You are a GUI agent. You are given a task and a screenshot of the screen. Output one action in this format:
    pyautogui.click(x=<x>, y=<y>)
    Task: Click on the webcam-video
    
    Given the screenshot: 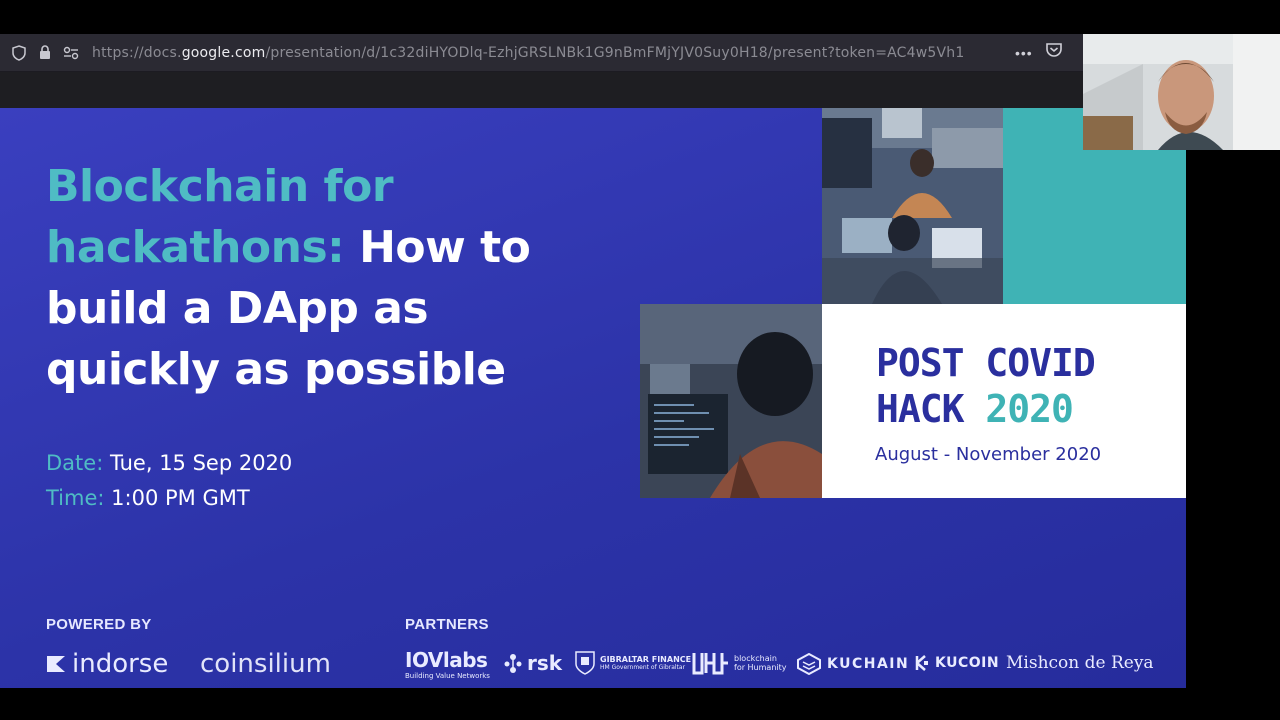 What is the action you would take?
    pyautogui.click(x=1181, y=92)
    